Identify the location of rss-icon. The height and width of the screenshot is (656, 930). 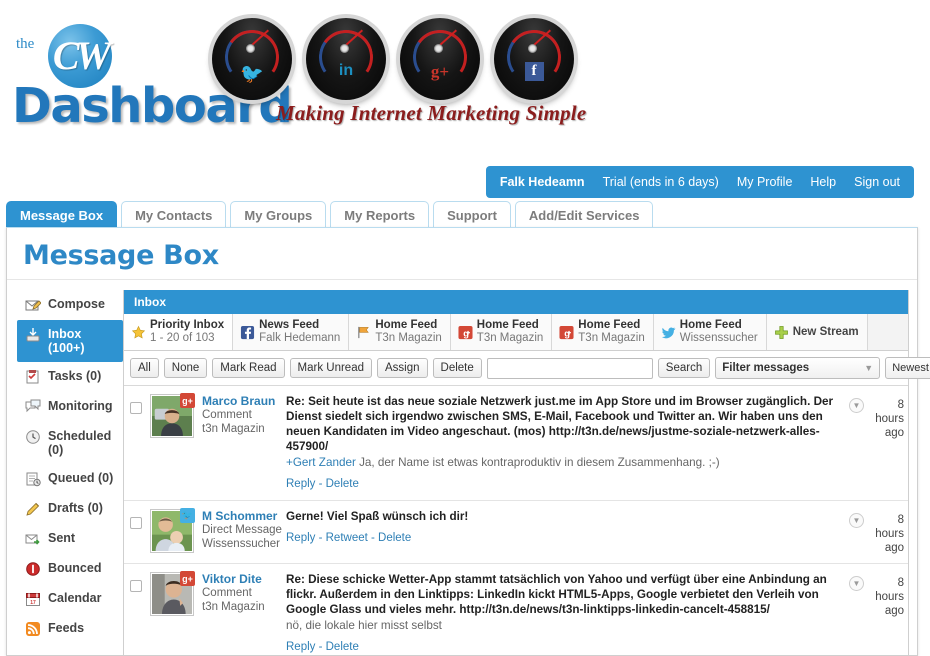
(33, 629).